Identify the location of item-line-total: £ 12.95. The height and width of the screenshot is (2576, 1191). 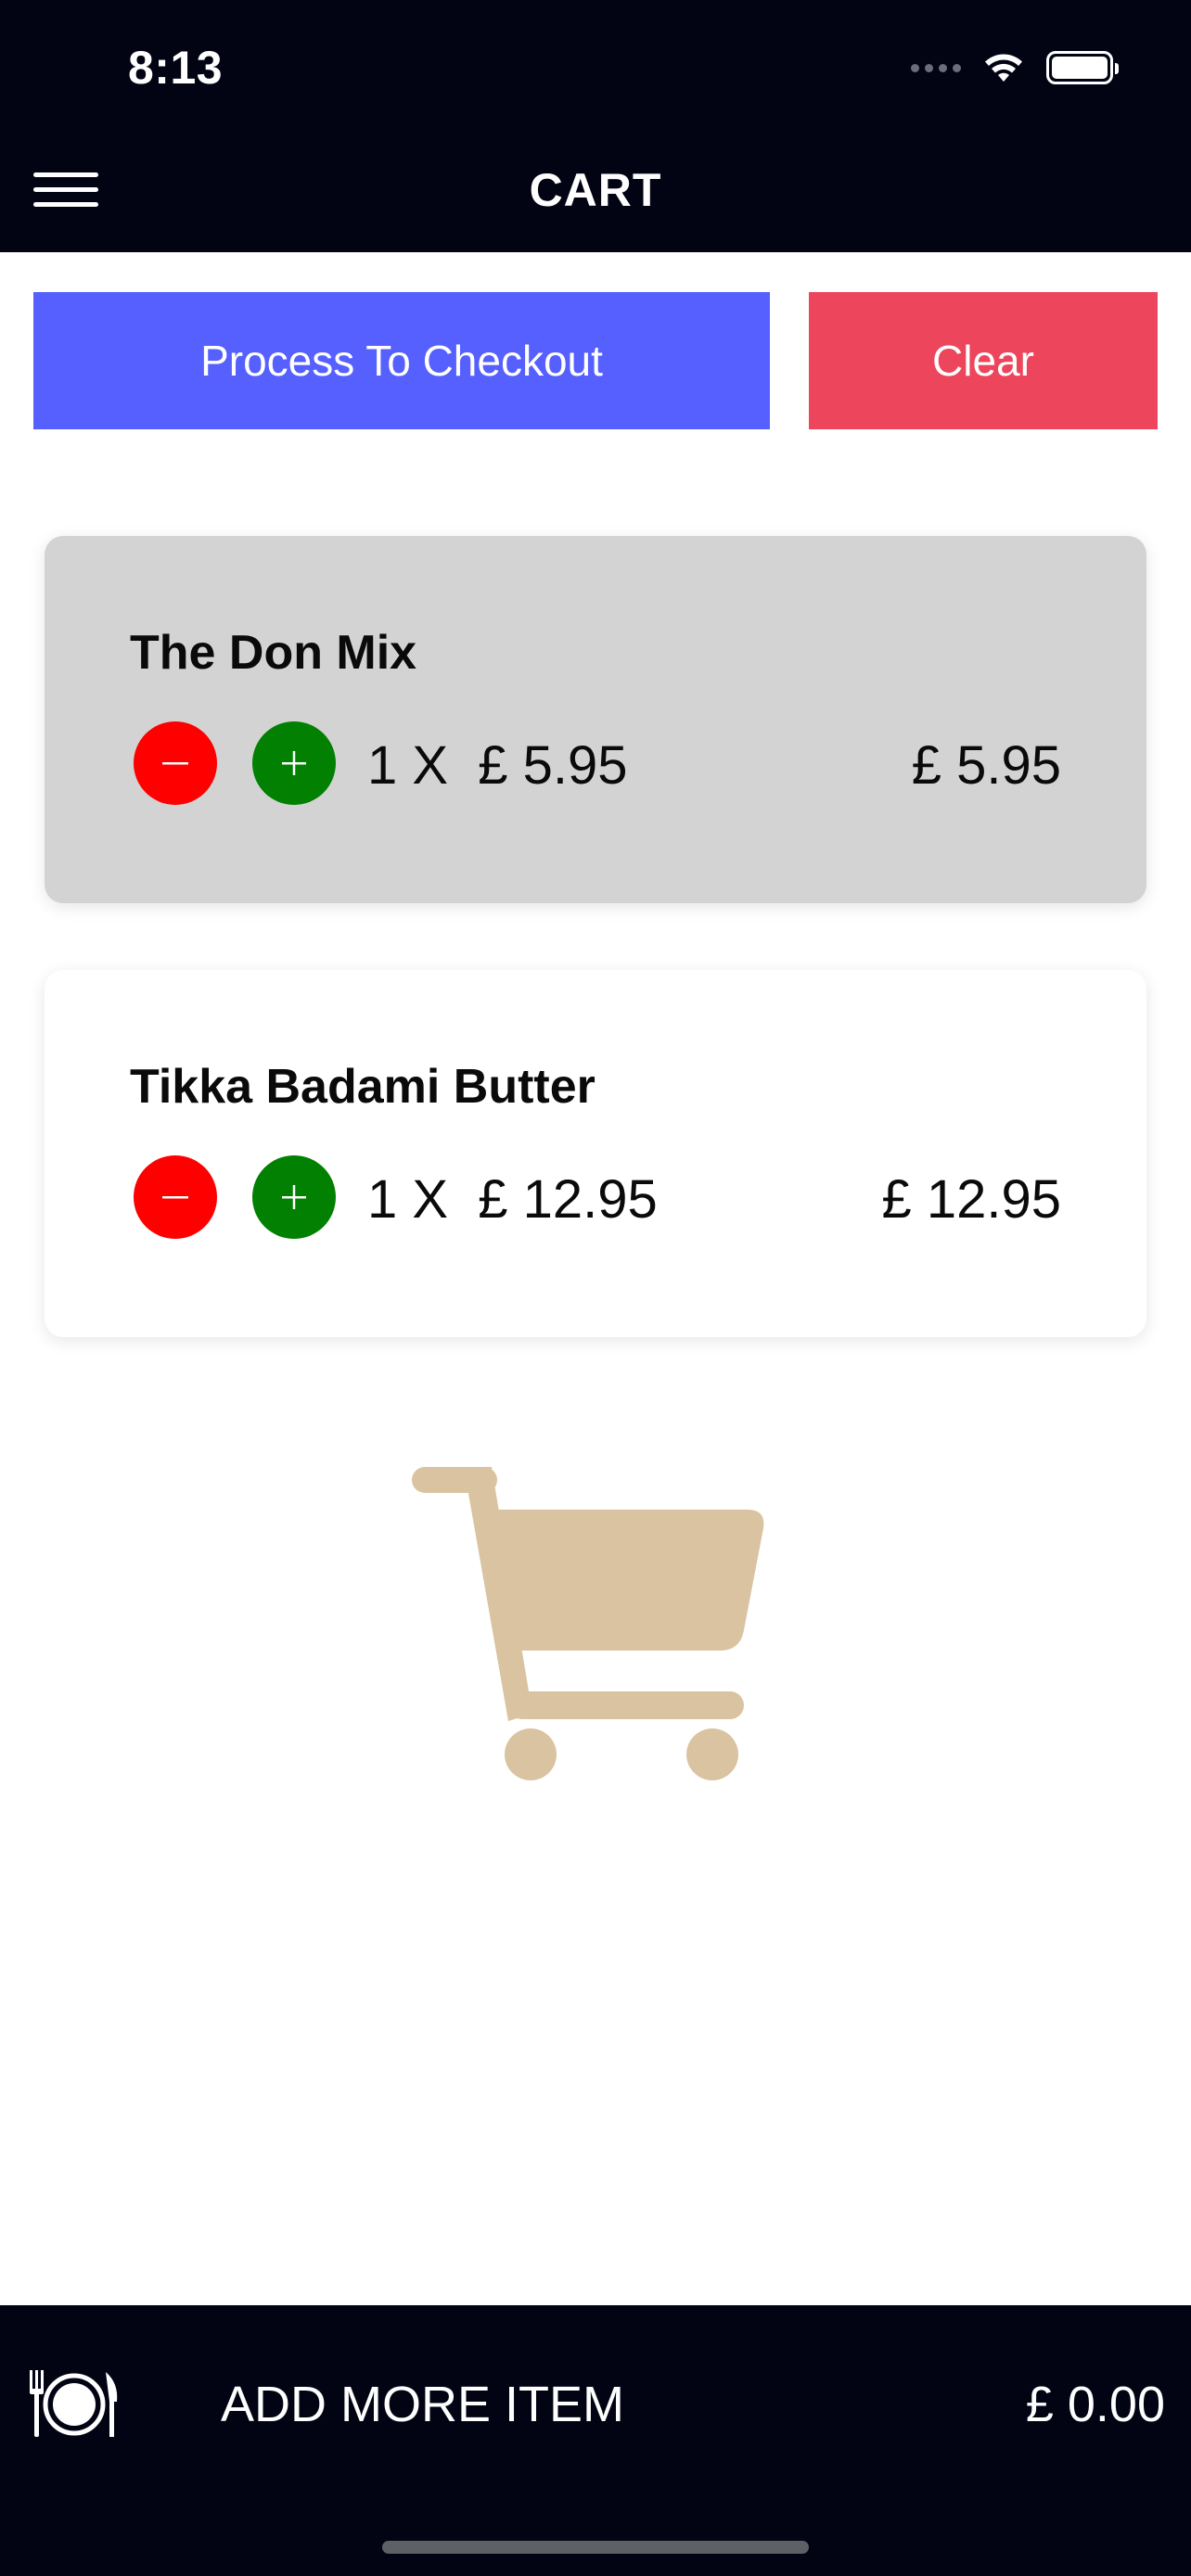
(971, 1199).